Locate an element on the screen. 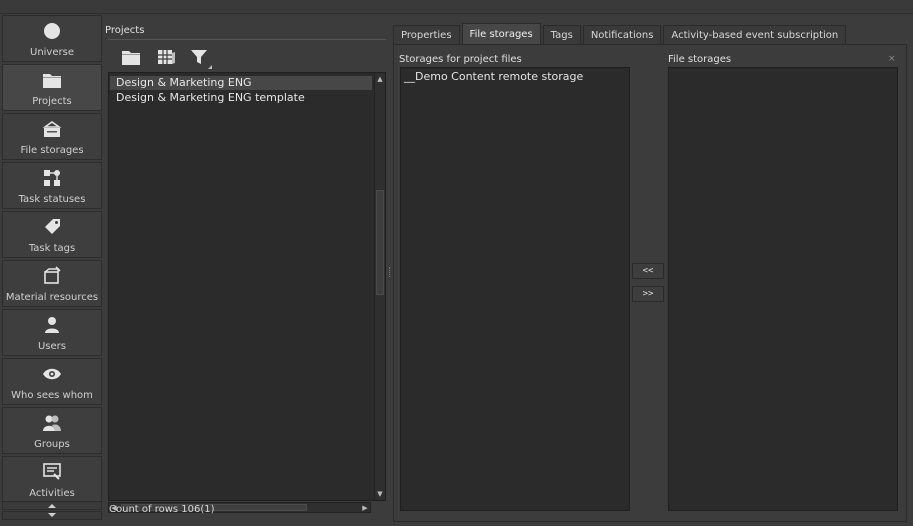 Image resolution: width=913 pixels, height=526 pixels. nav-item-universe: Universe is located at coordinates (52, 38).